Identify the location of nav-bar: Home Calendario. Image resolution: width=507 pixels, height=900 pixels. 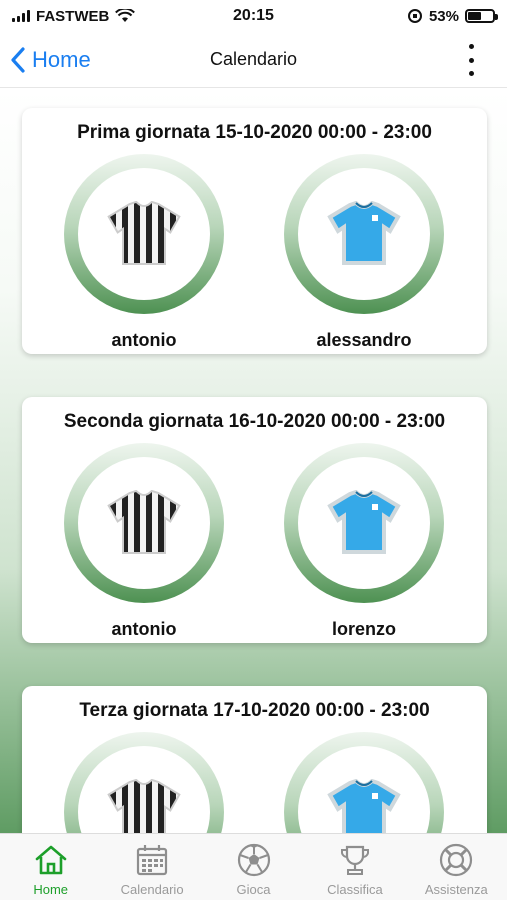
(253, 60).